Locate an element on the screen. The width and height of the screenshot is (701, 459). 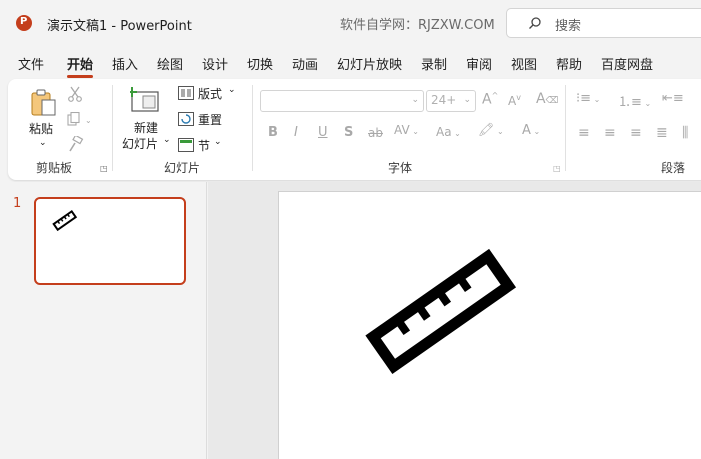
text-shadow-icon: S is located at coordinates (348, 132).